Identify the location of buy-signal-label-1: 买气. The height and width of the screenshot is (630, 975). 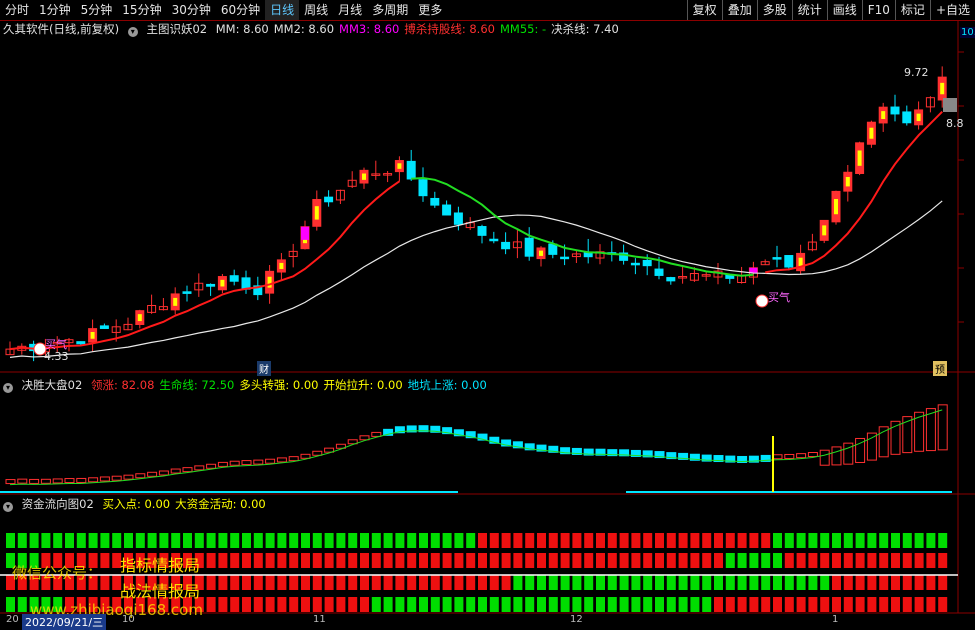
(56, 344).